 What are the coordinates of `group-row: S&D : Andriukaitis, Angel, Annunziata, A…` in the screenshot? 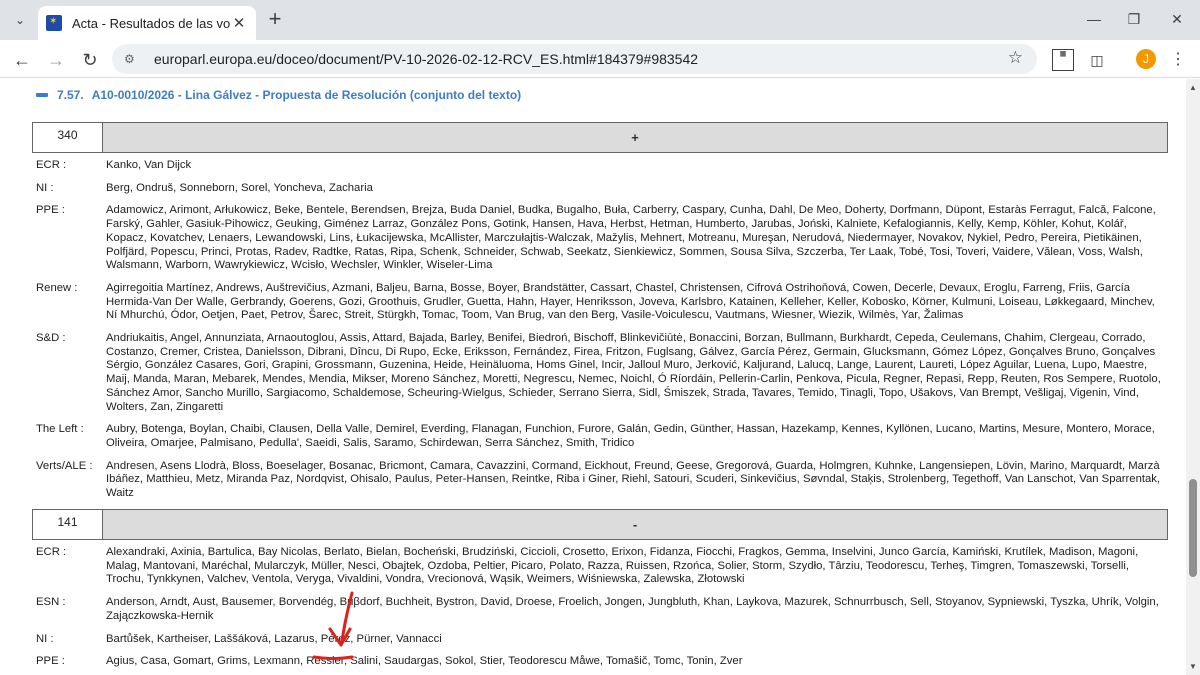 It's located at (600, 373).